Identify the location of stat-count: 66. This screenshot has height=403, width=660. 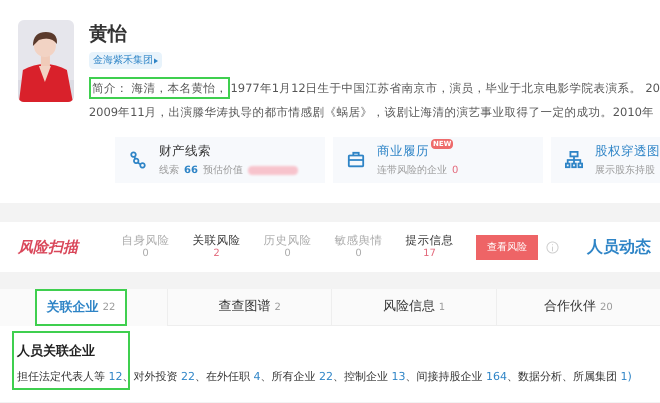
(191, 171).